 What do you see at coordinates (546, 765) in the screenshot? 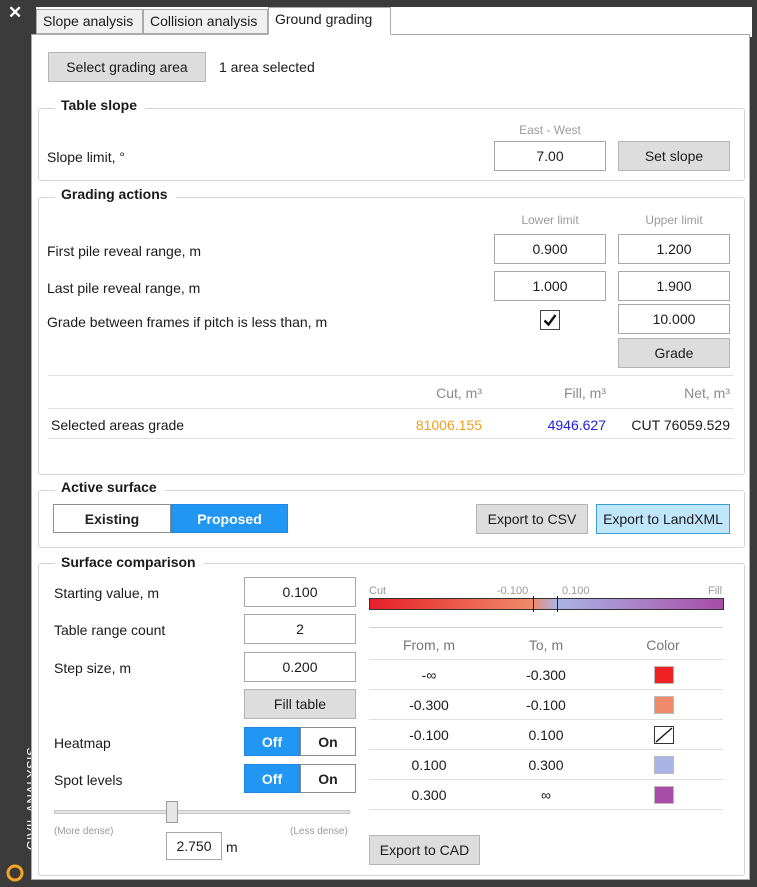
I see `range-row-to: 0.300` at bounding box center [546, 765].